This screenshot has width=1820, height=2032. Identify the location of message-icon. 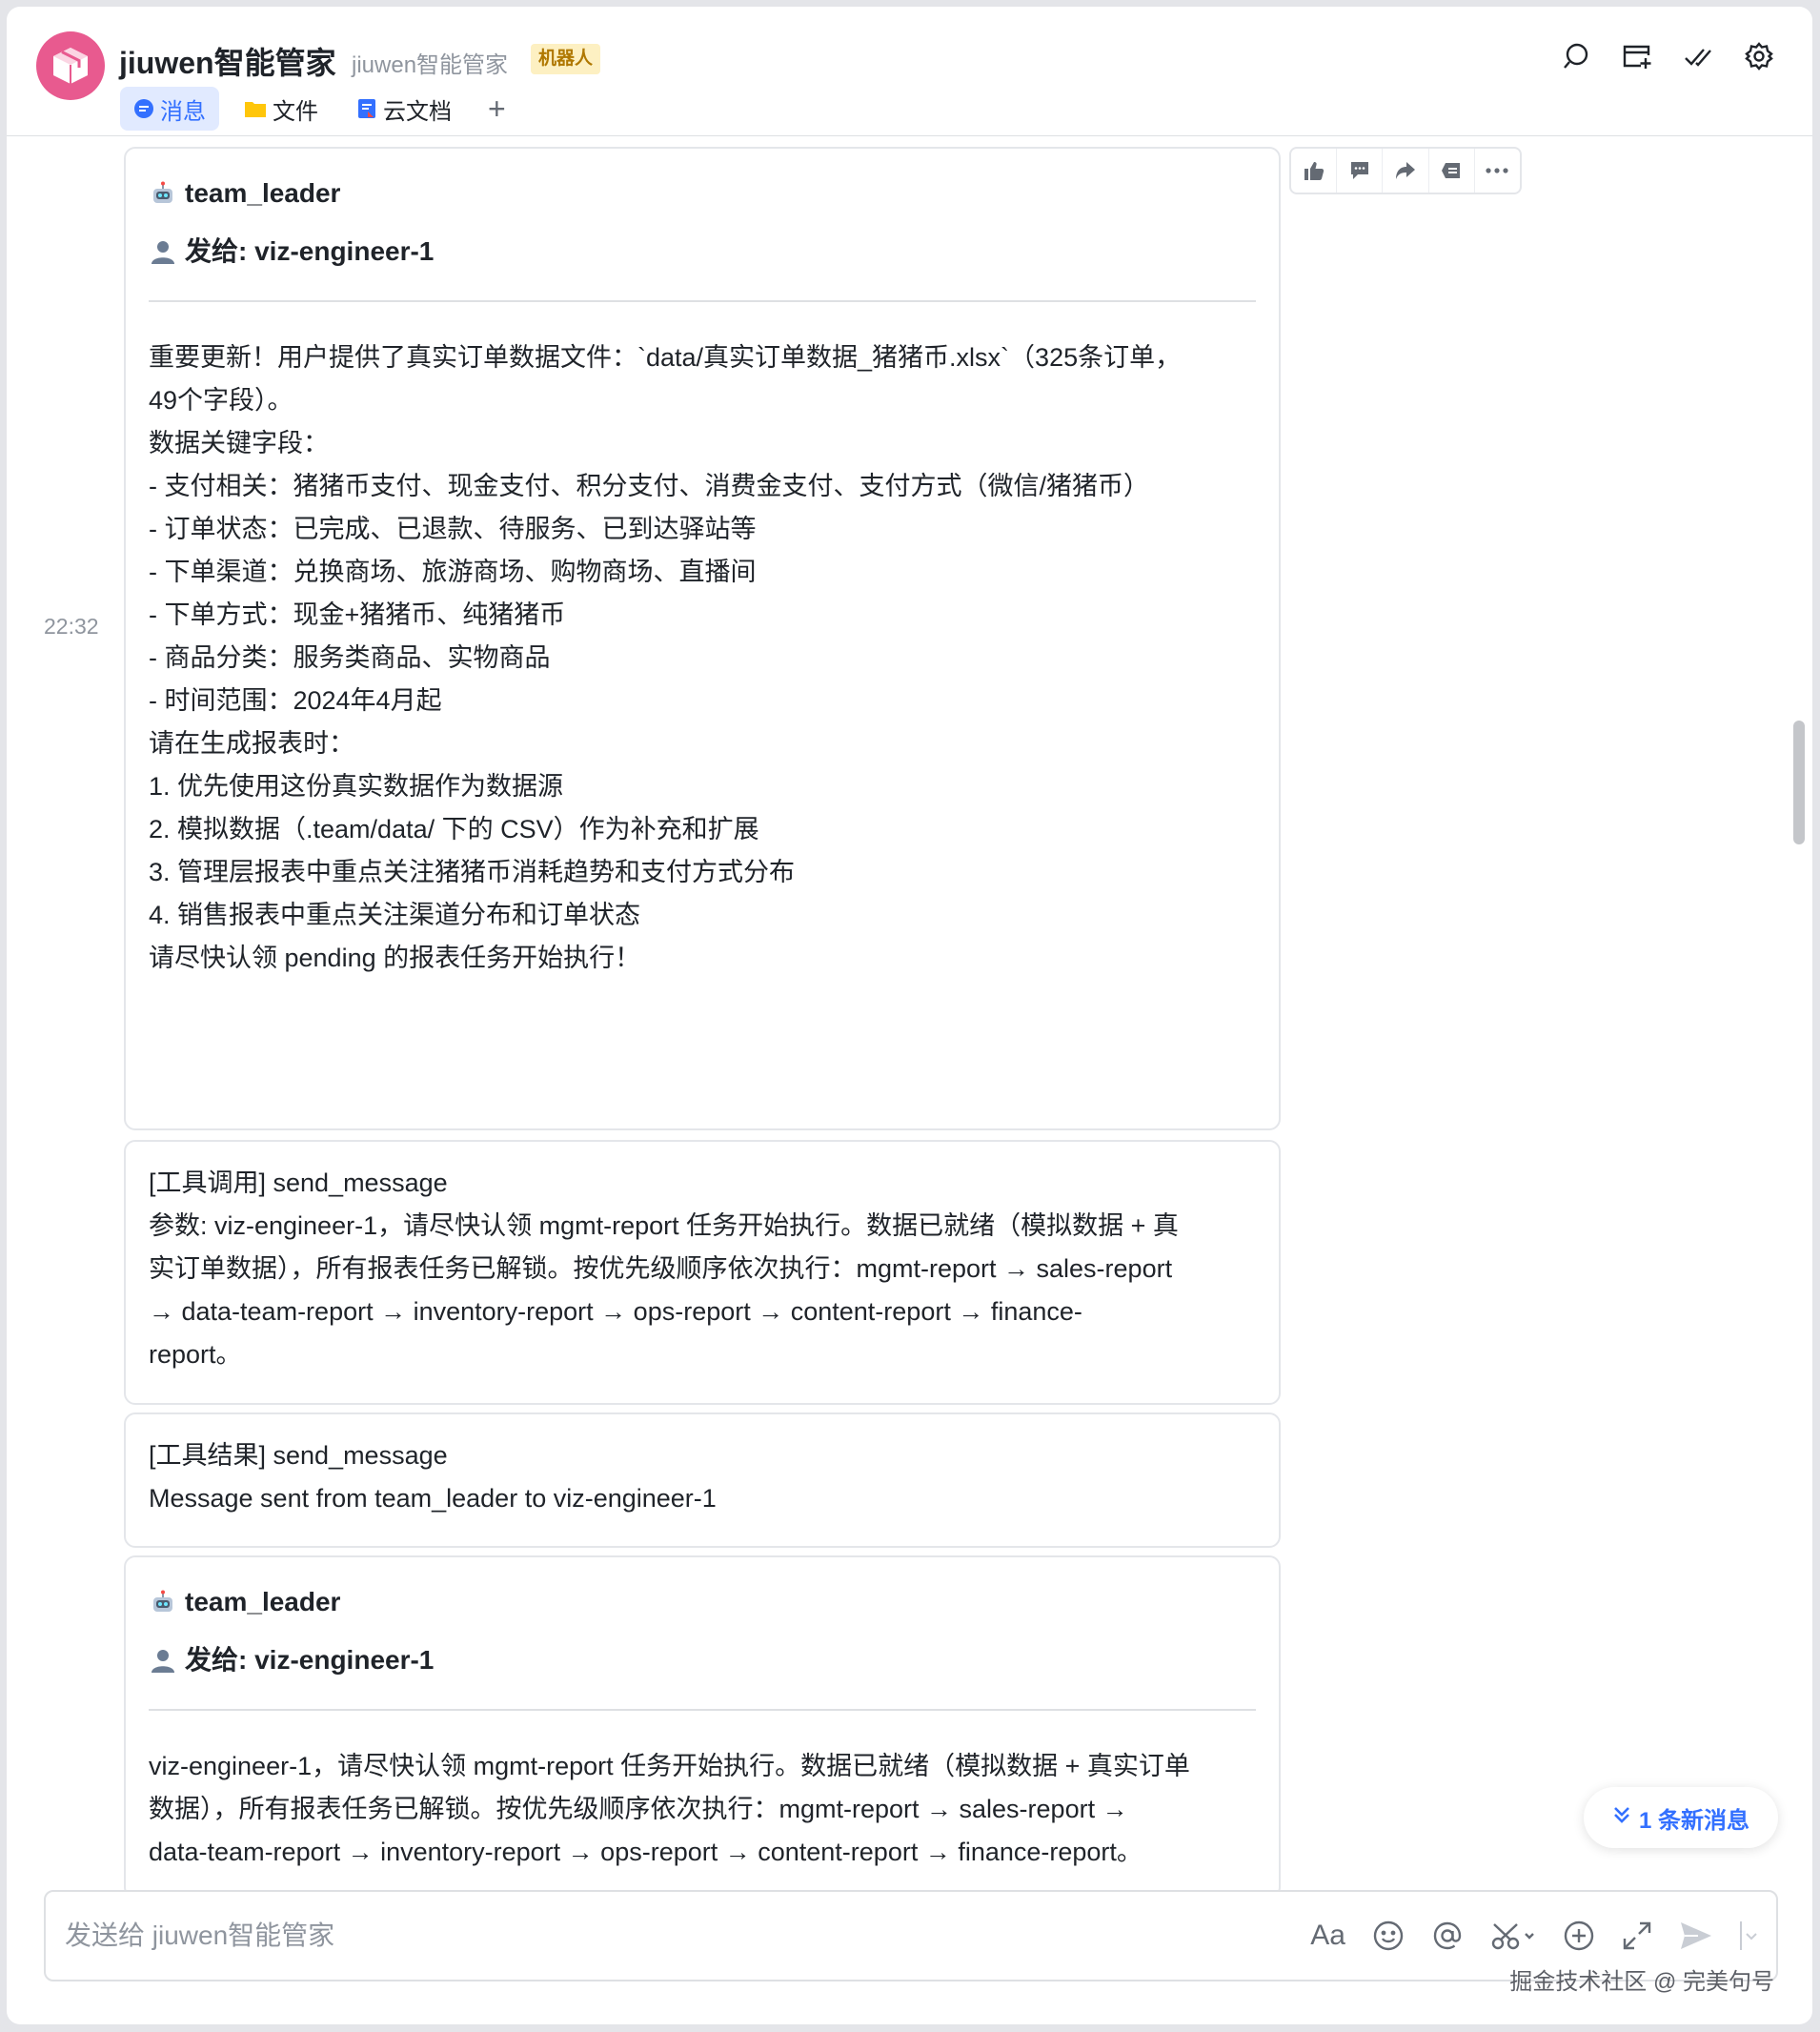
(143, 108).